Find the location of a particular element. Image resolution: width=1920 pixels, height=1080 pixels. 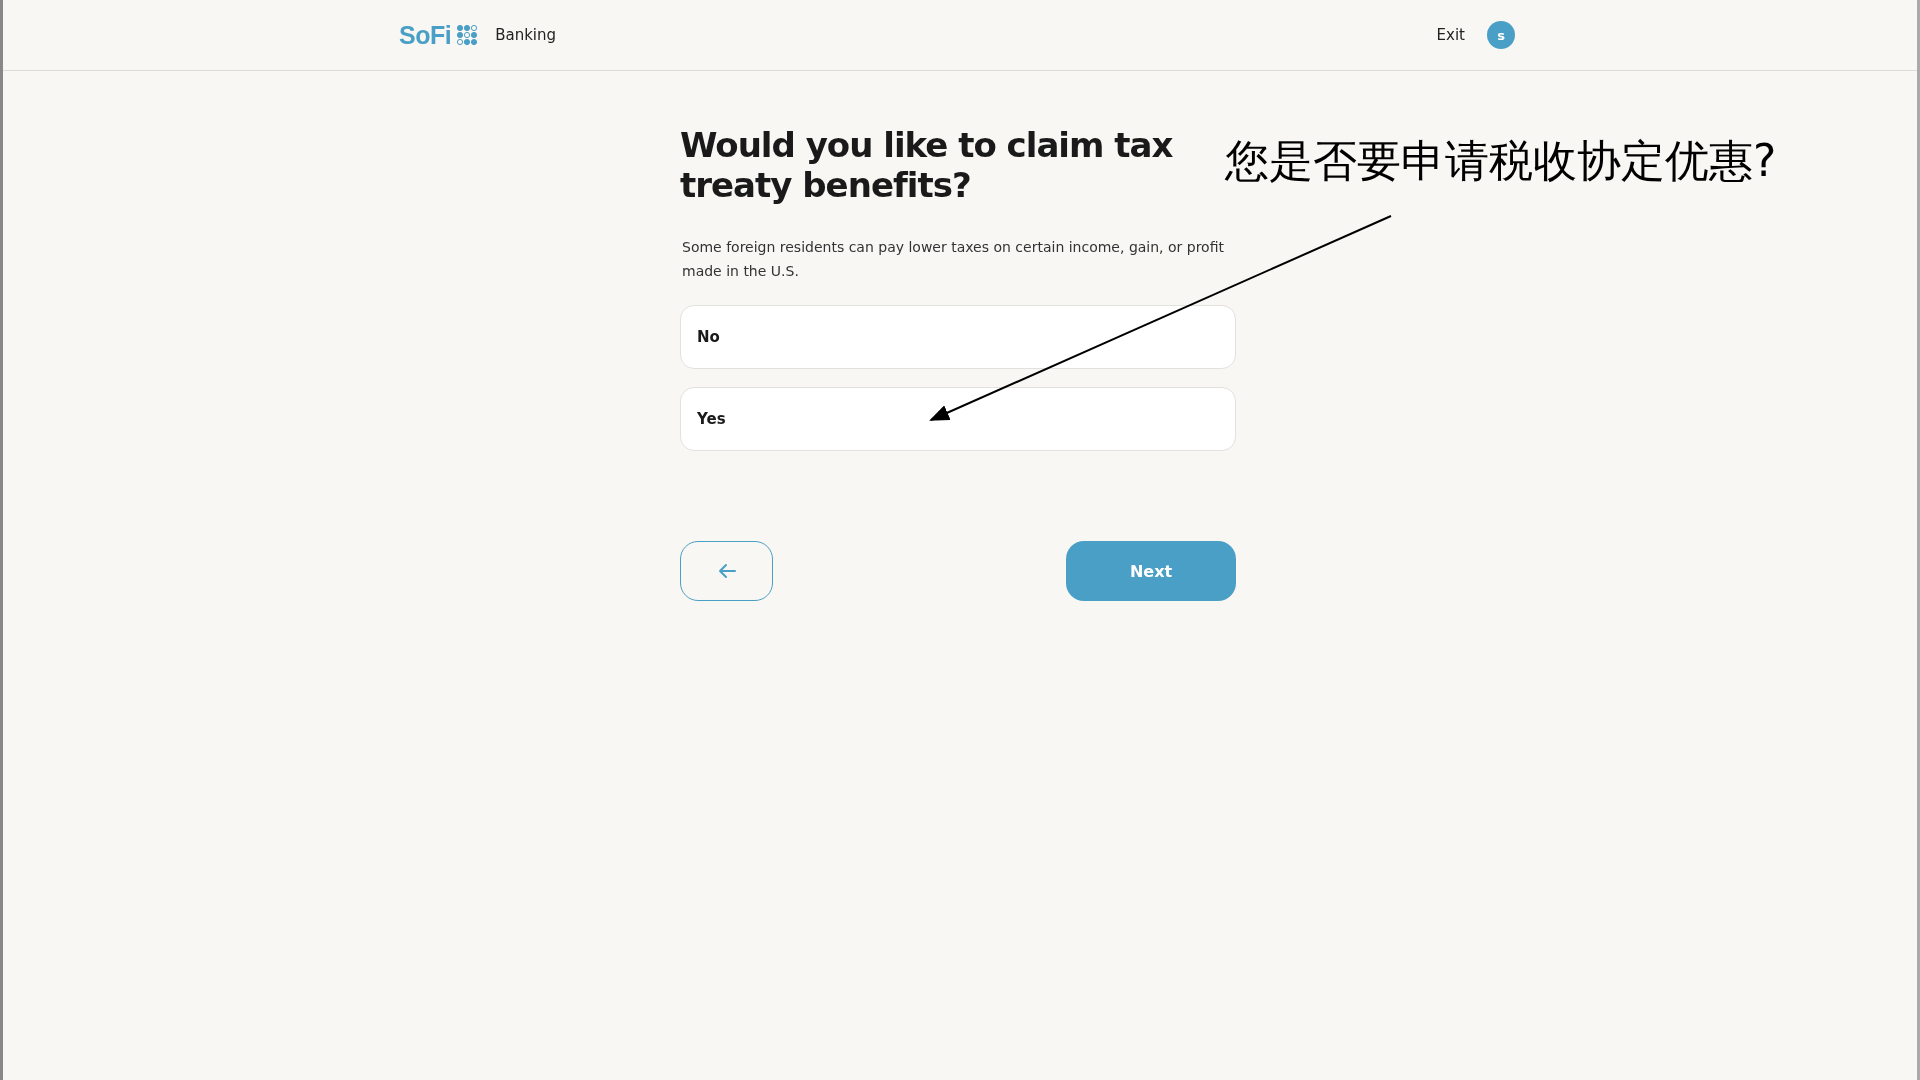

question-title: Would you like to claim tax treaty benefits? is located at coordinates (927, 165).